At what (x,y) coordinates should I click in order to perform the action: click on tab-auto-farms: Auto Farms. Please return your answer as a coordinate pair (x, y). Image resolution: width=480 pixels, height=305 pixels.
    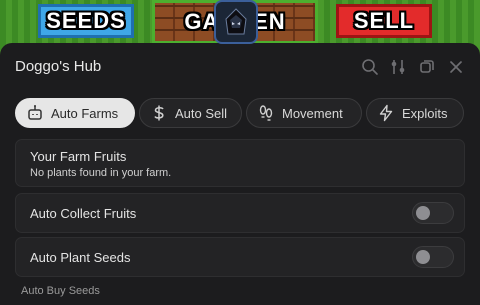
    Looking at the image, I should click on (75, 113).